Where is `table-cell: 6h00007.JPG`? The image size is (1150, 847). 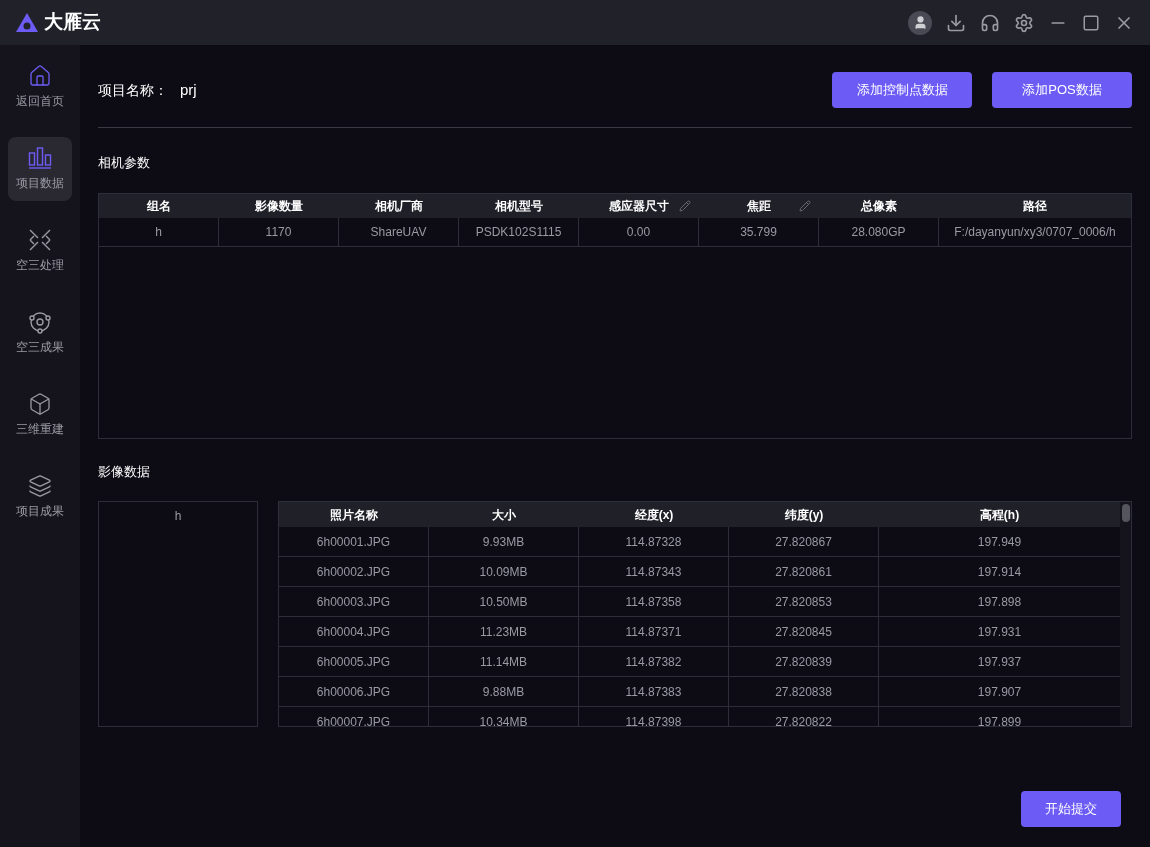 table-cell: 6h00007.JPG is located at coordinates (354, 716).